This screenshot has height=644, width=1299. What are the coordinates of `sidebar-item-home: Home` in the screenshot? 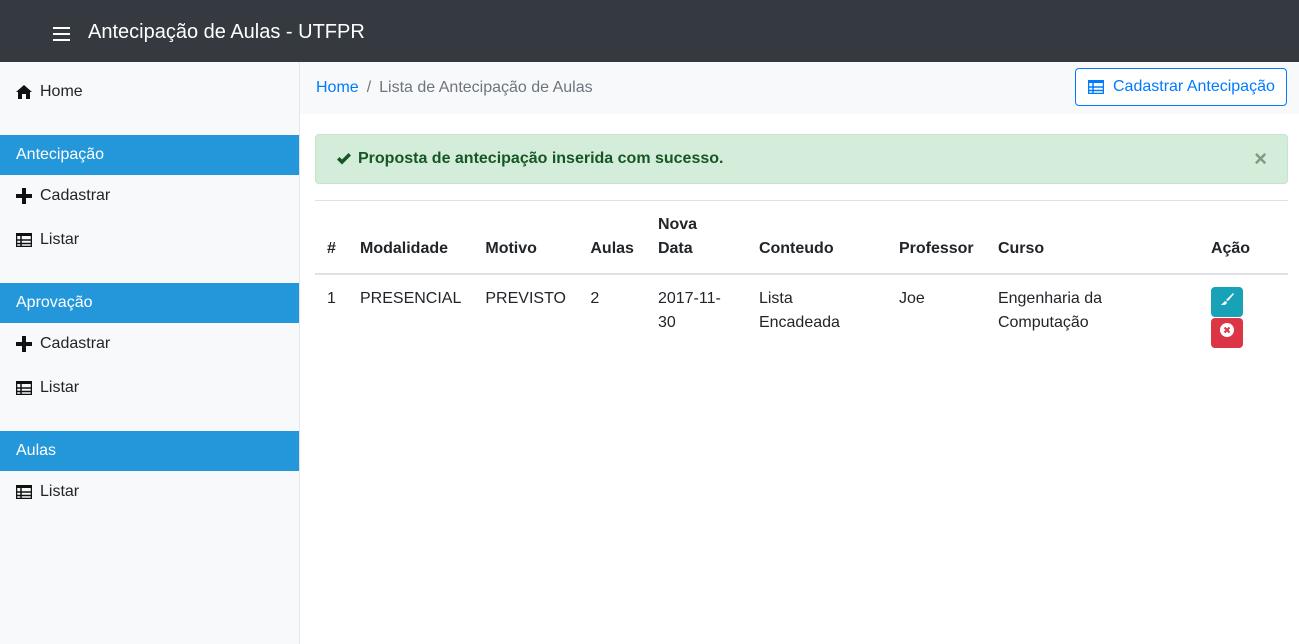 It's located at (149, 92).